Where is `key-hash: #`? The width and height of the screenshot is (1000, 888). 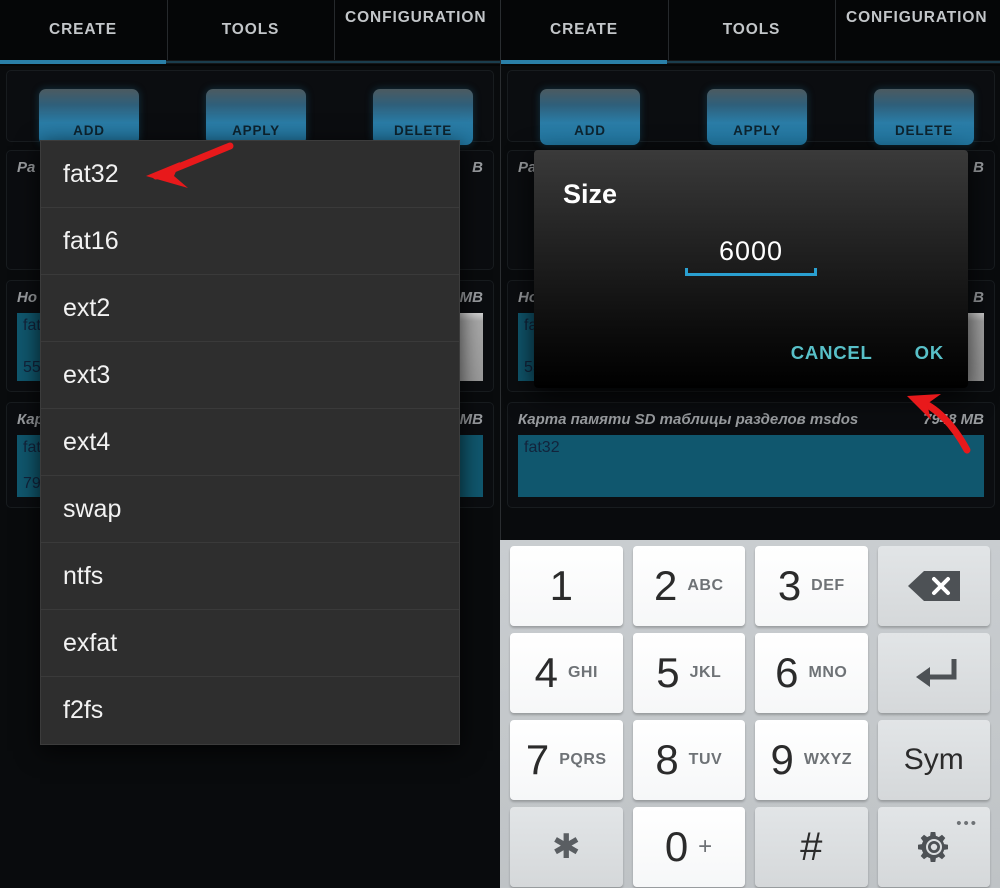
key-hash: # is located at coordinates (811, 847).